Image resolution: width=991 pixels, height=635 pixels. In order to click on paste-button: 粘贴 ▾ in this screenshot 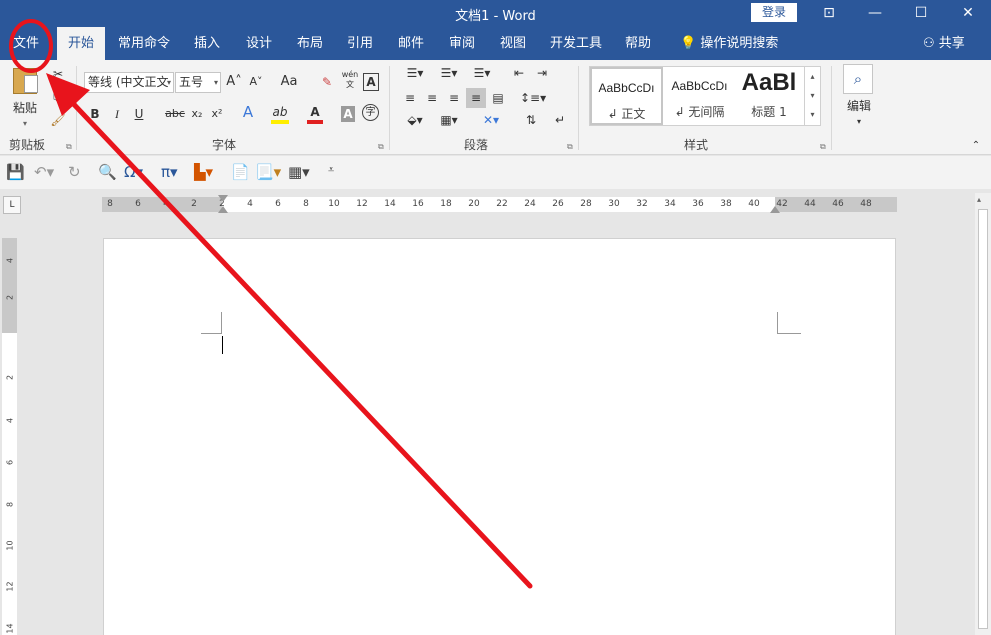, I will do `click(25, 98)`.